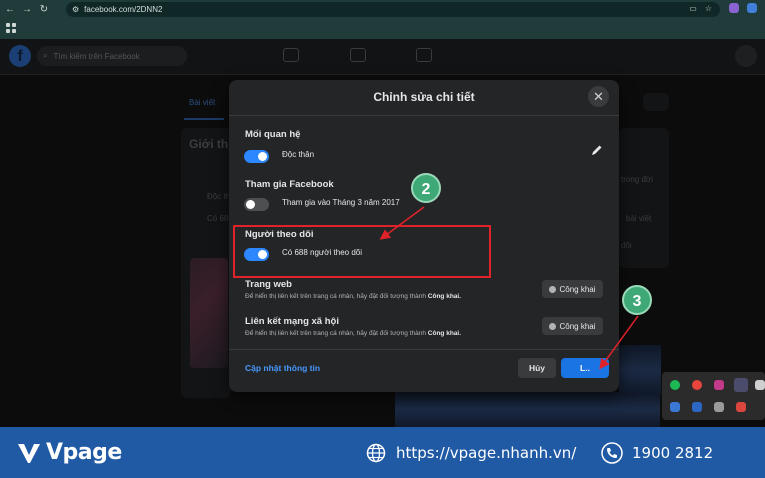 This screenshot has width=765, height=478. I want to click on vpage-logo: Vpage, so click(69, 452).